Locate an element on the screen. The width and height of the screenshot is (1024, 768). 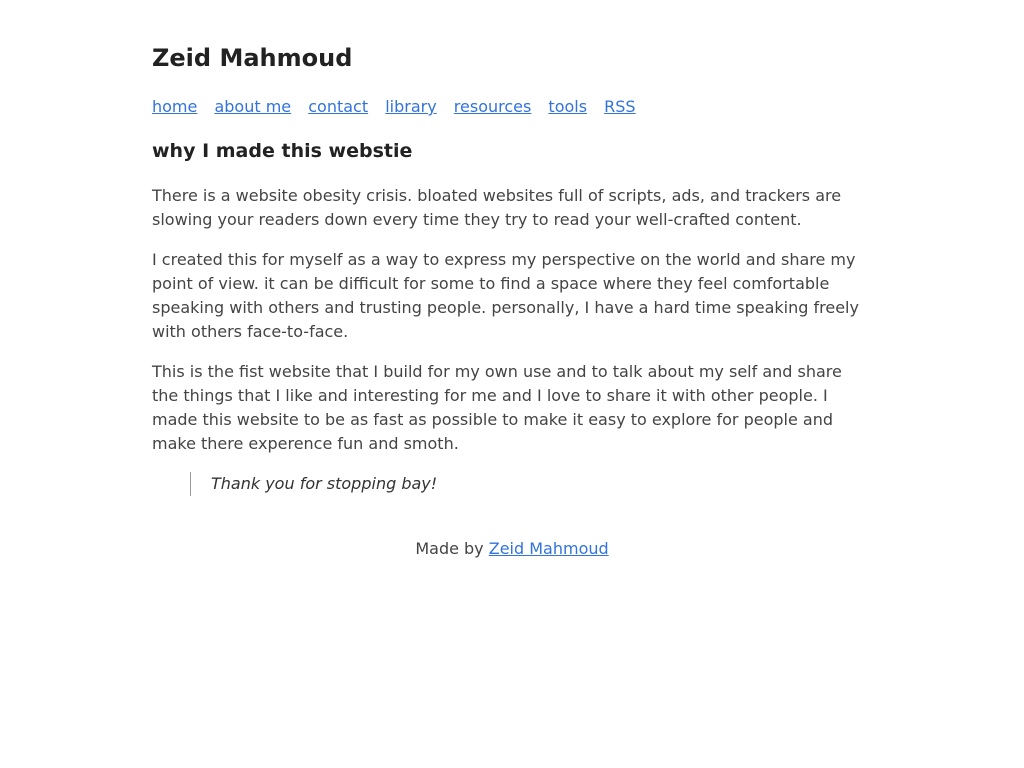
nav-link-tools: tools is located at coordinates (567, 106).